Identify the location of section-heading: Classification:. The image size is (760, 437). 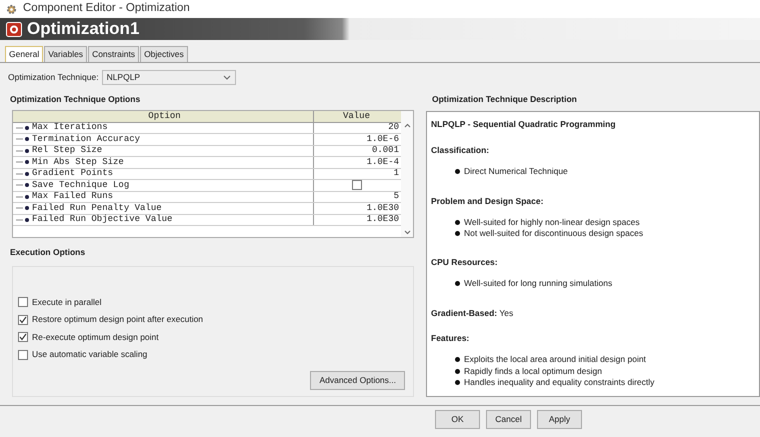
(460, 150).